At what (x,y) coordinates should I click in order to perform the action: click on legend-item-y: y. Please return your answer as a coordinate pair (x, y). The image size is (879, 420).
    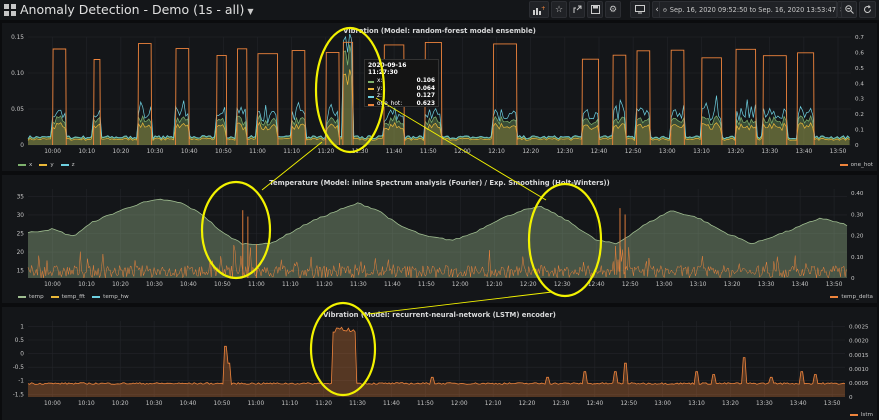
    Looking at the image, I should click on (46, 165).